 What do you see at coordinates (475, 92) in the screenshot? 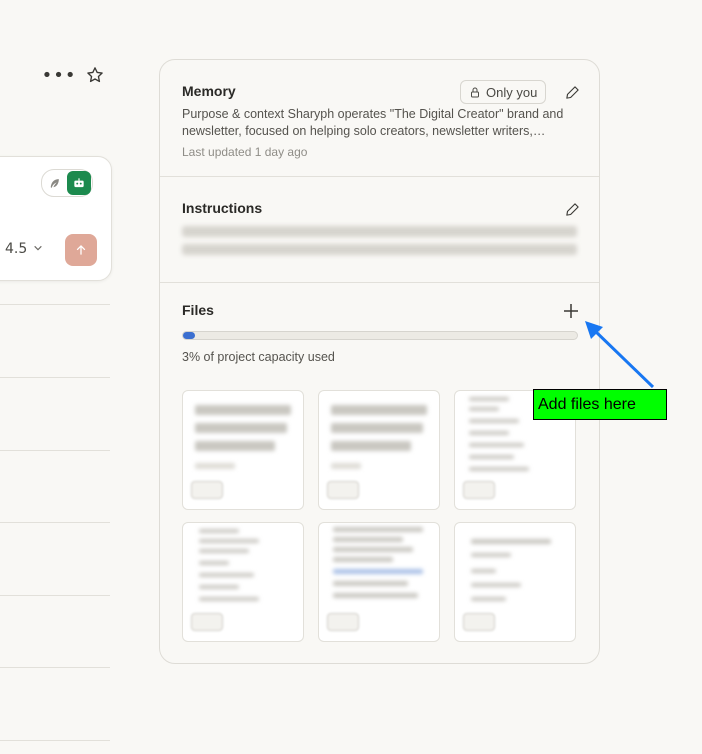
I see `lock-icon` at bounding box center [475, 92].